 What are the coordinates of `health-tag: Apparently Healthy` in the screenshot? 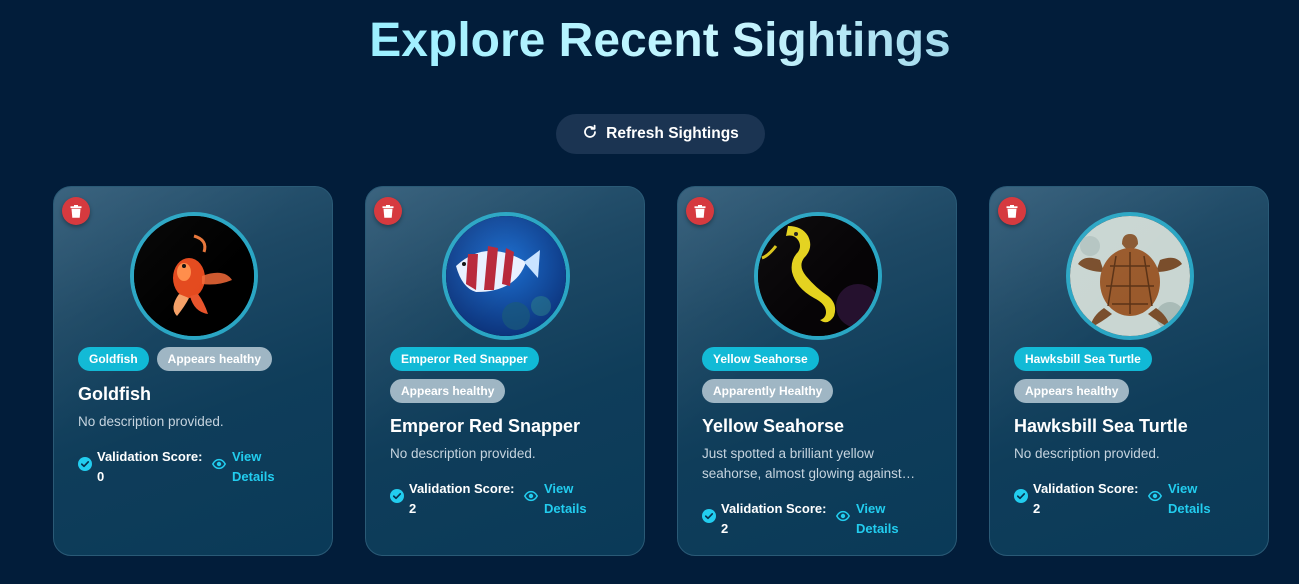 It's located at (768, 391).